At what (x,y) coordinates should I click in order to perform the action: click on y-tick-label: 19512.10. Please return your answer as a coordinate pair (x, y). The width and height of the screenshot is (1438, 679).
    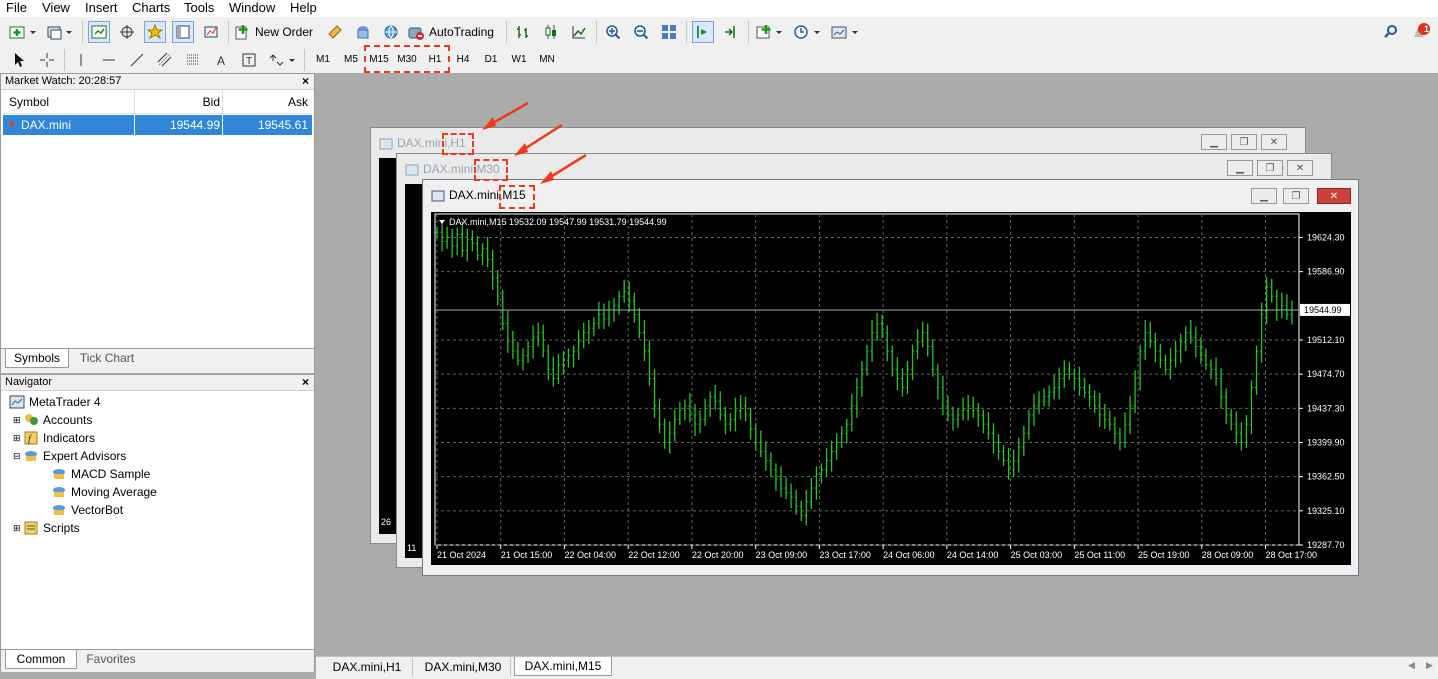
    Looking at the image, I should click on (1326, 340).